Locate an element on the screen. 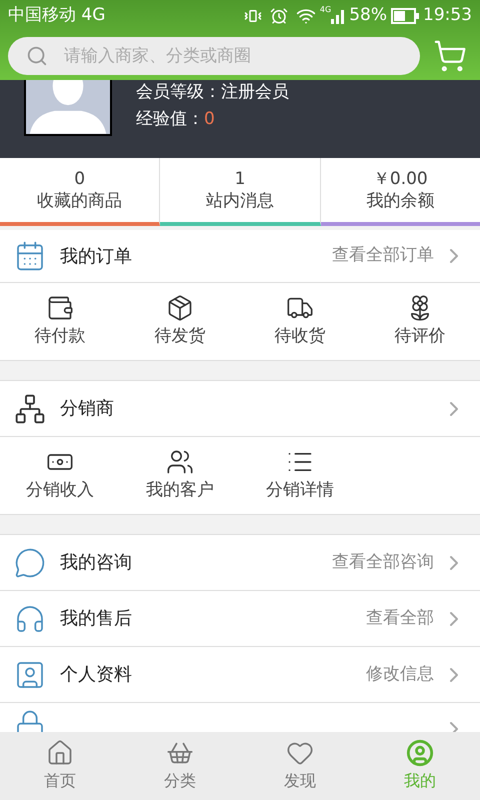 The height and width of the screenshot is (800, 480). distributor-option-button: 我的客户 is located at coordinates (180, 475).